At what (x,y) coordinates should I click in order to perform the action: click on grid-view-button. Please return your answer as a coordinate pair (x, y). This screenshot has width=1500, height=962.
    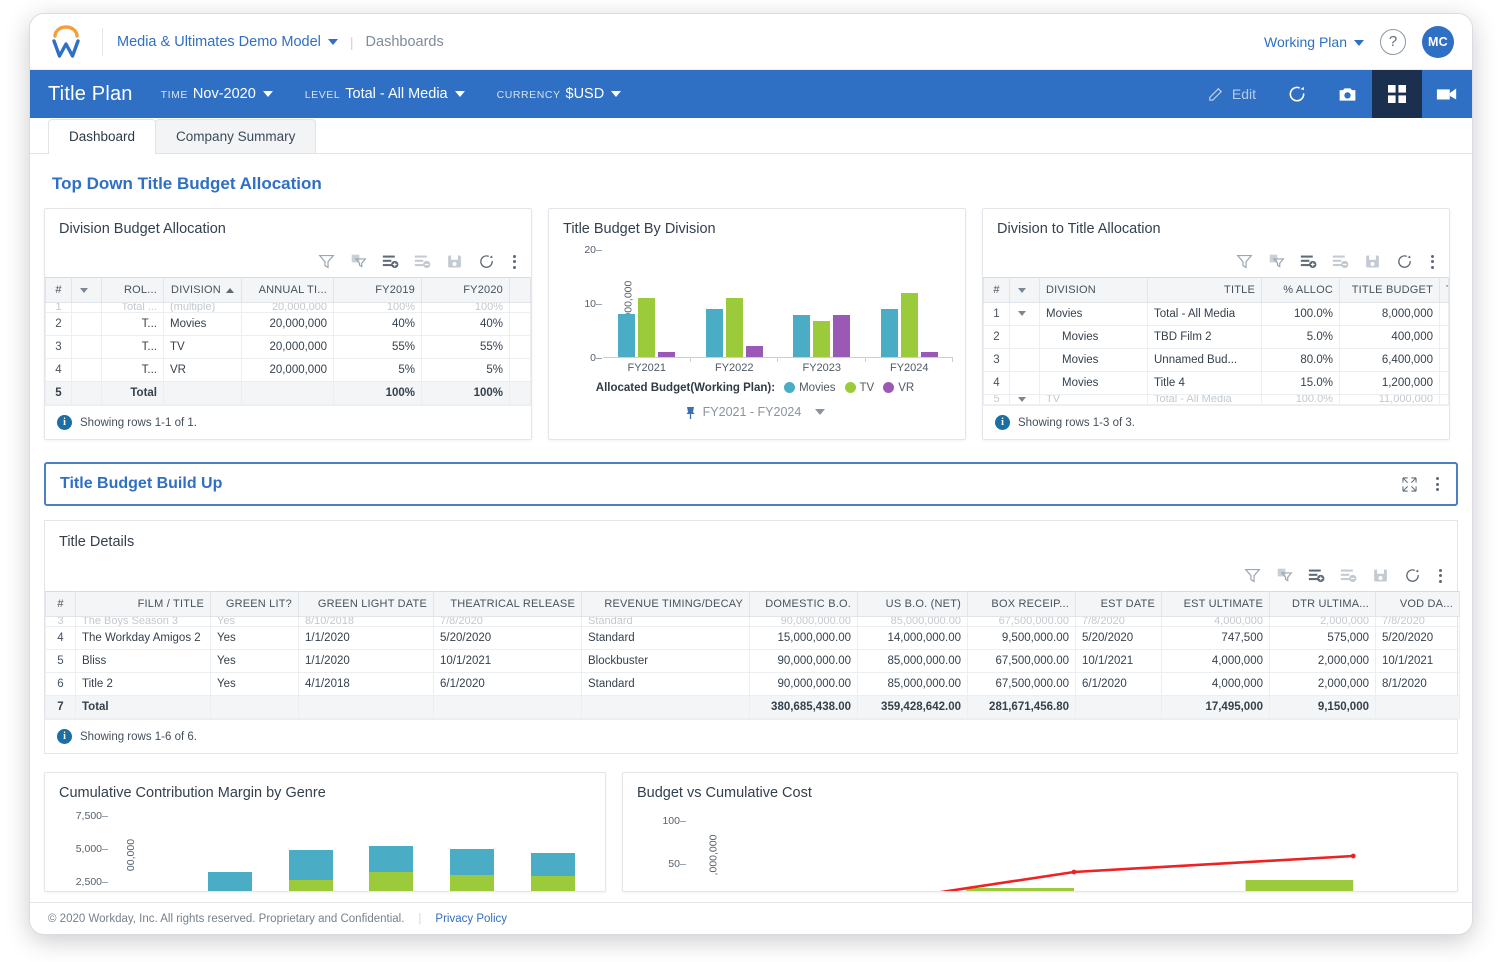
    Looking at the image, I should click on (1397, 94).